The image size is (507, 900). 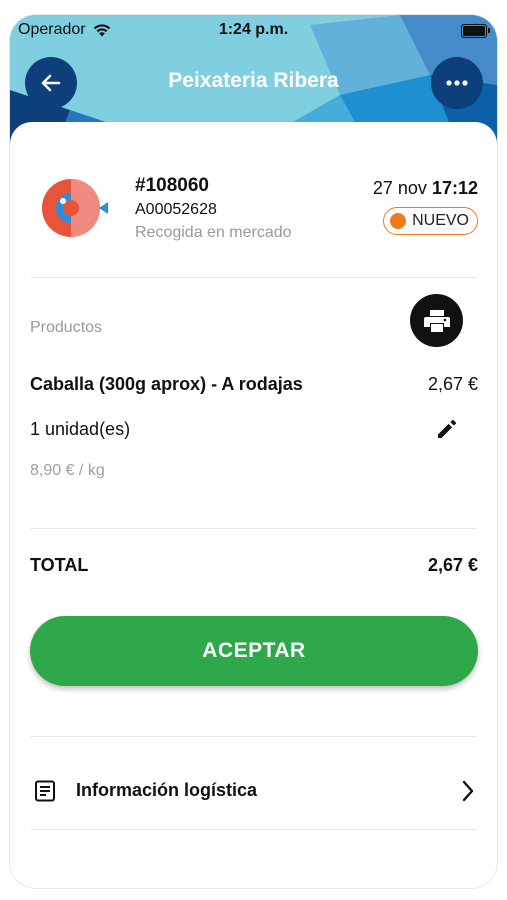 I want to click on products-heading: Productos, so click(x=66, y=327).